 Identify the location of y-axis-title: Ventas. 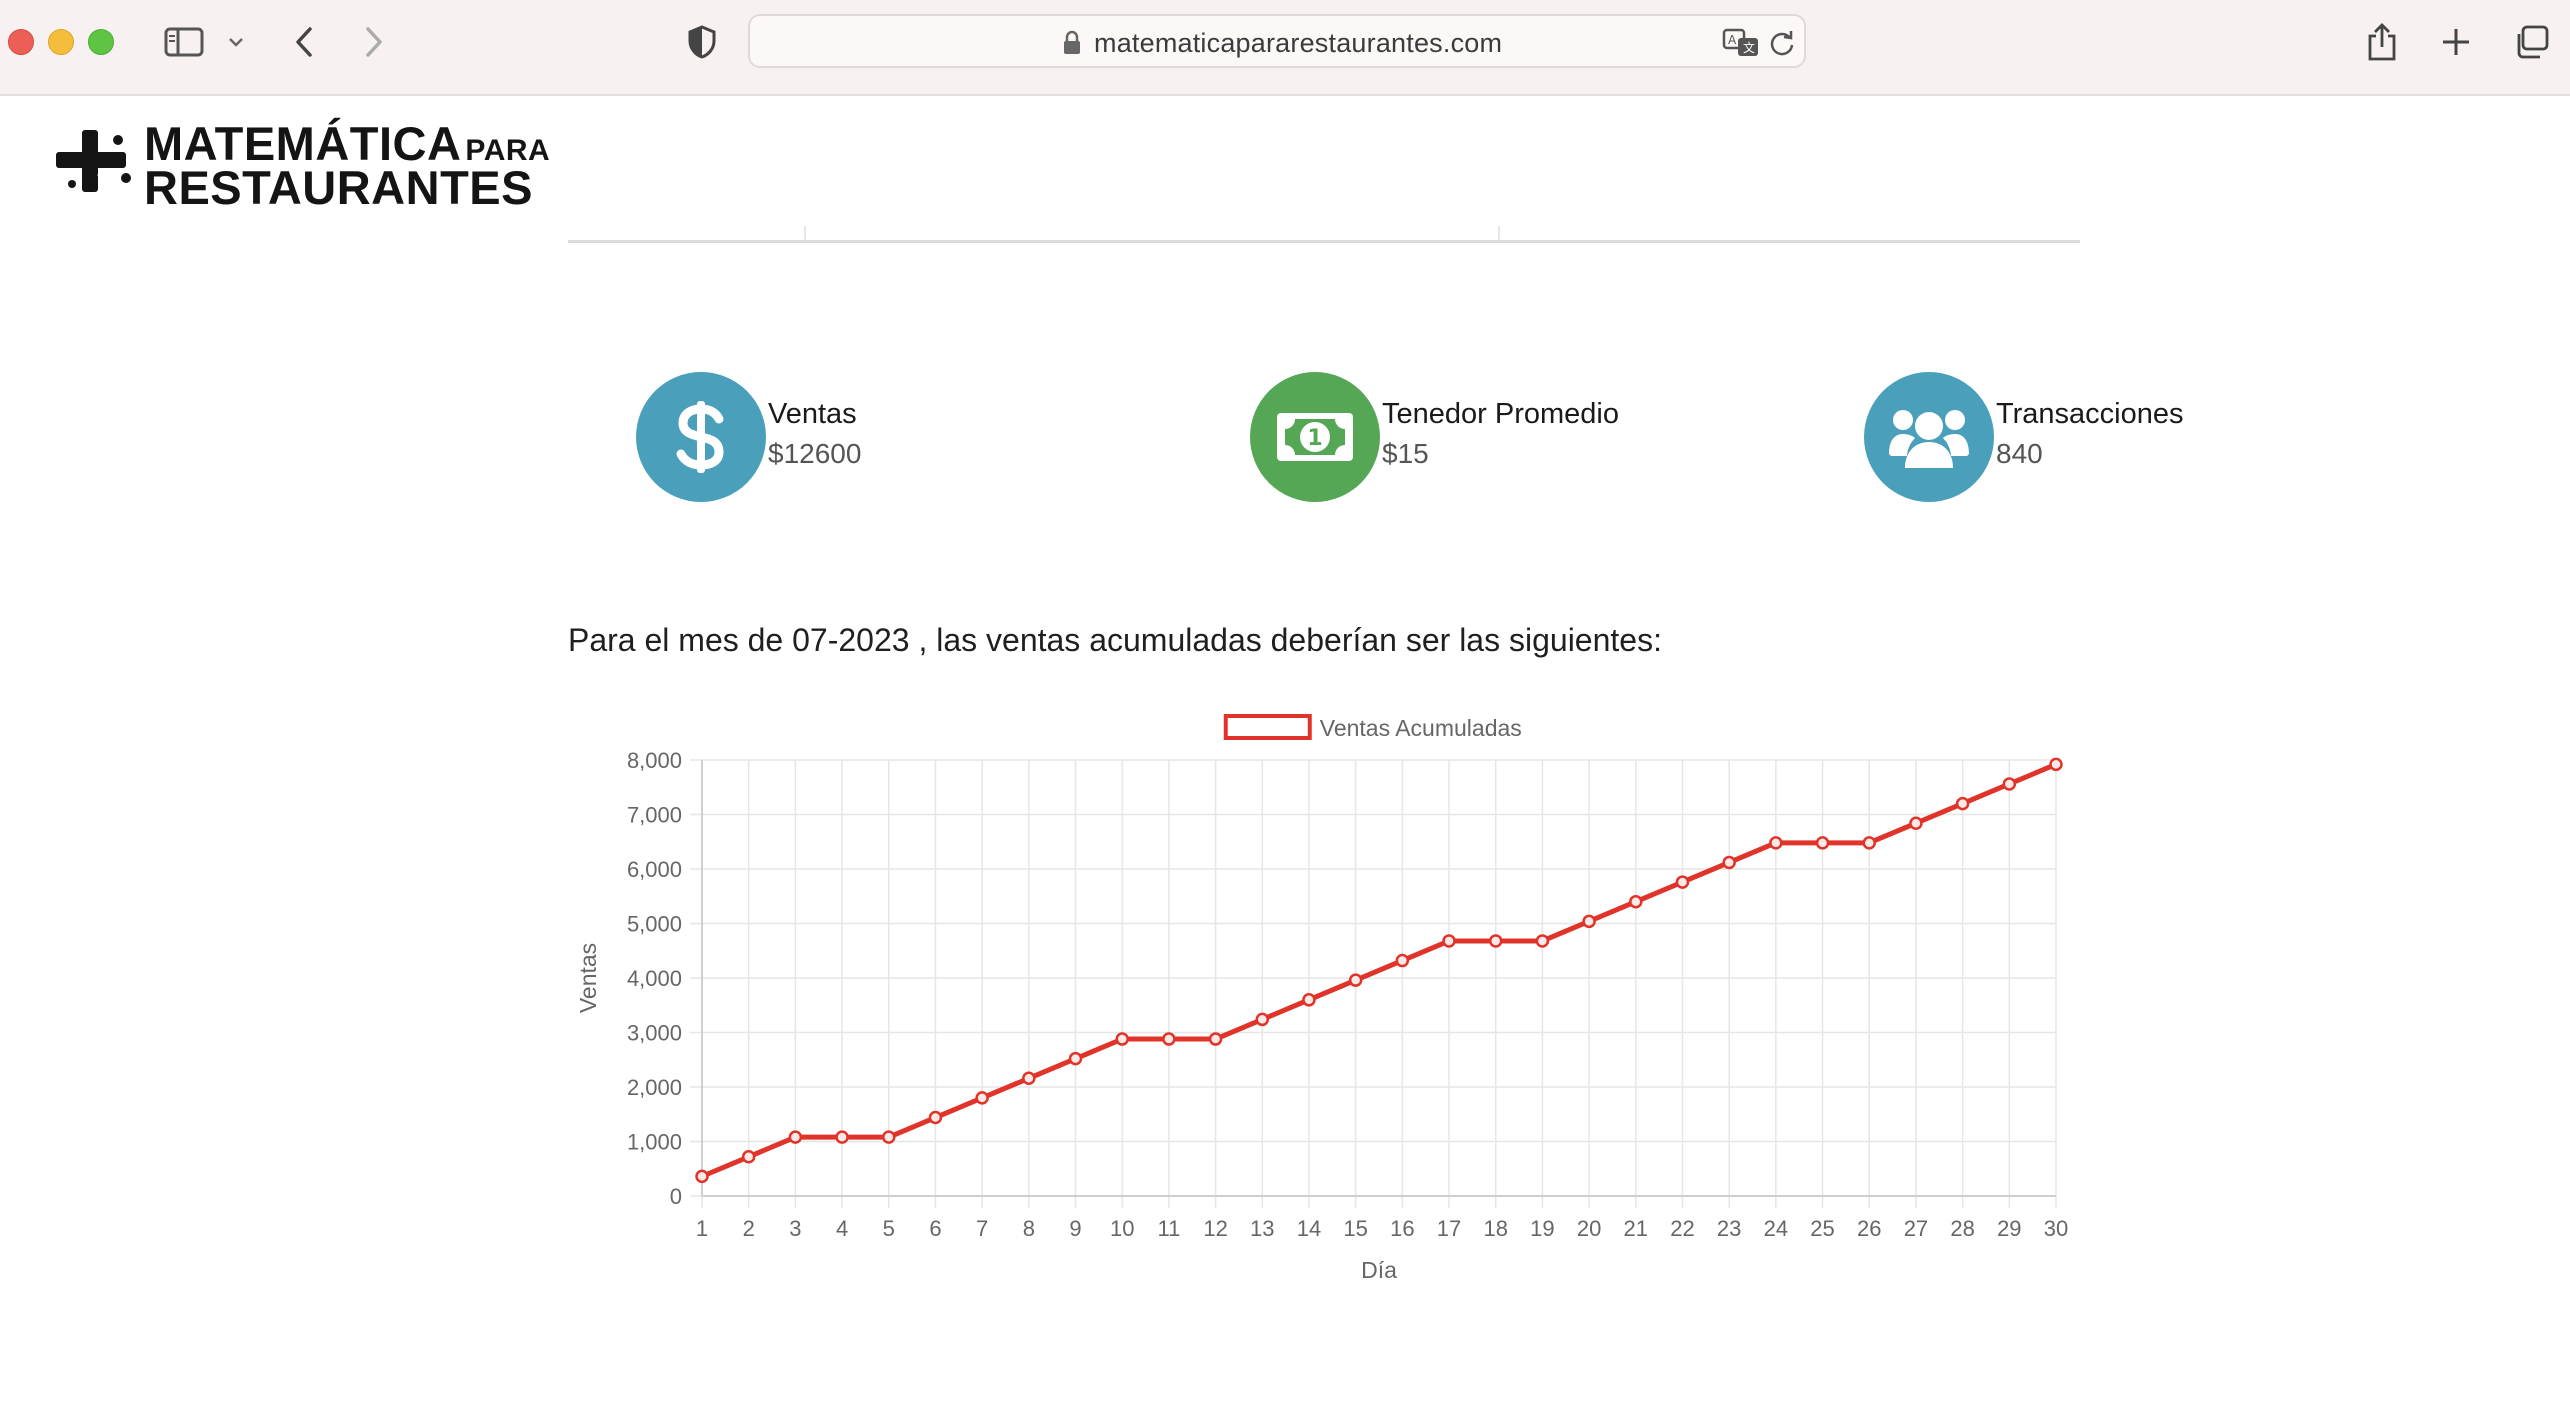
(588, 978).